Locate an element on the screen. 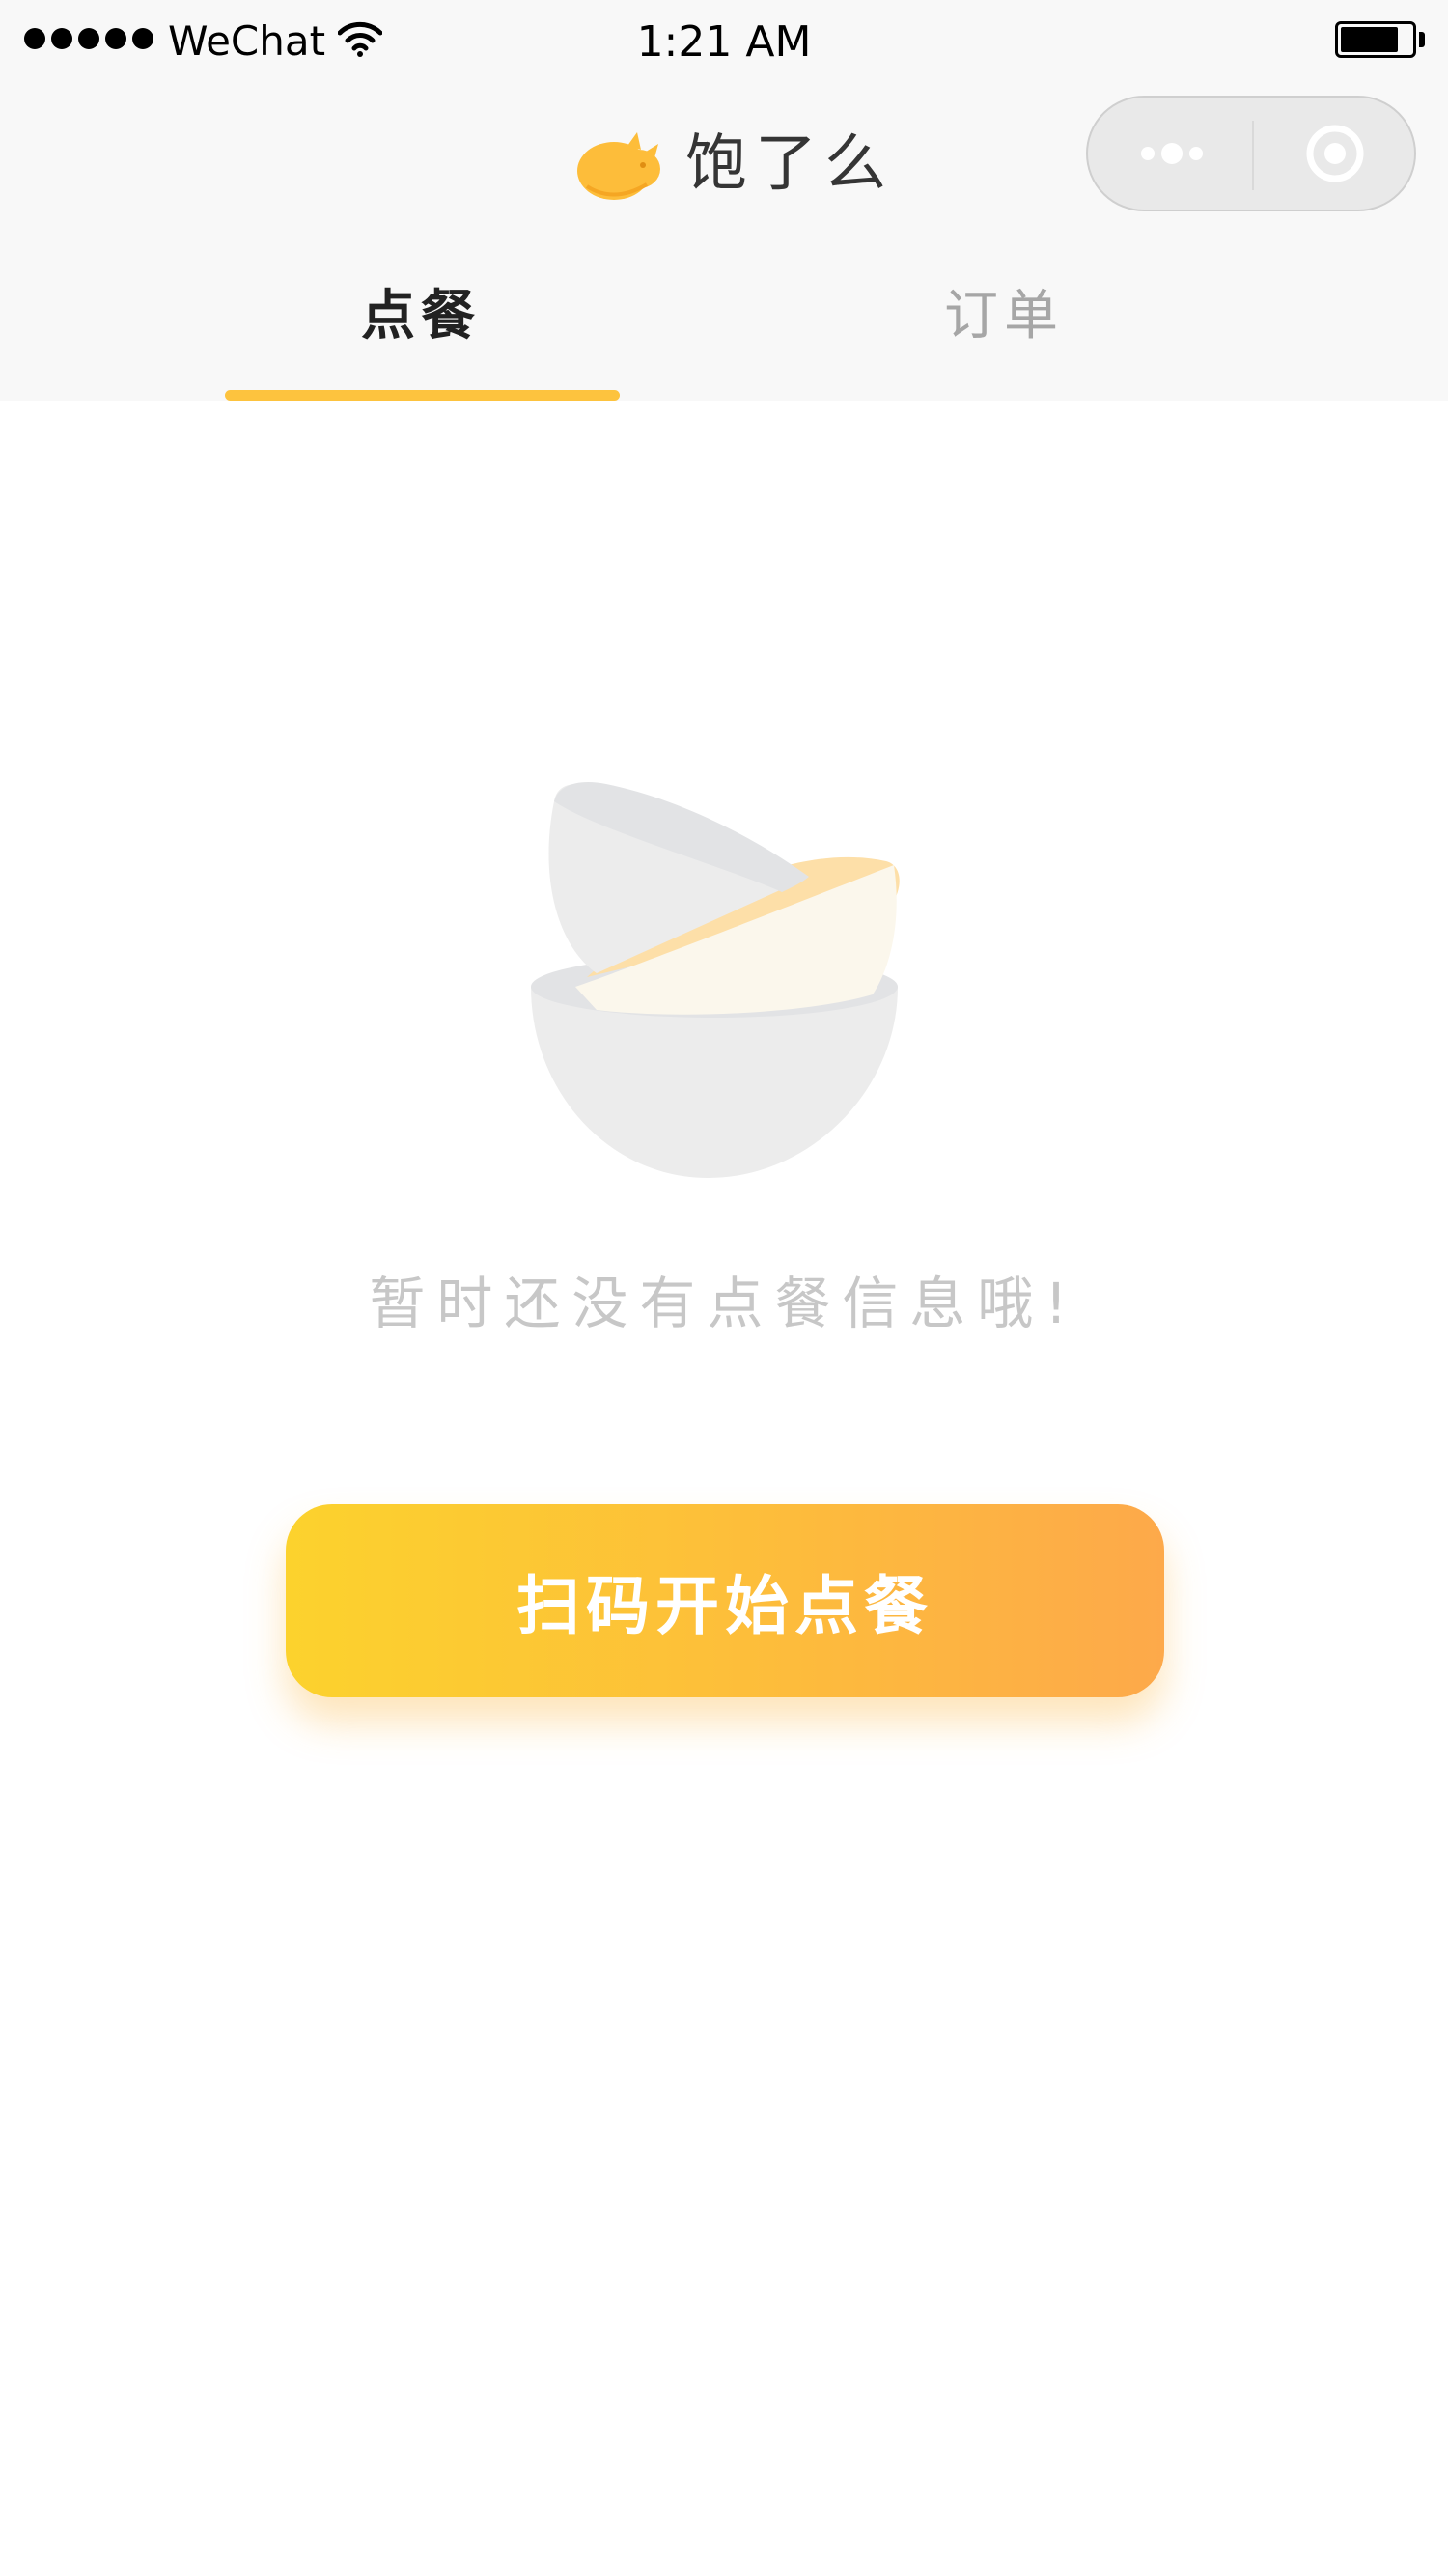 Image resolution: width=1448 pixels, height=2576 pixels. tab-order: 点餐 is located at coordinates (421, 317).